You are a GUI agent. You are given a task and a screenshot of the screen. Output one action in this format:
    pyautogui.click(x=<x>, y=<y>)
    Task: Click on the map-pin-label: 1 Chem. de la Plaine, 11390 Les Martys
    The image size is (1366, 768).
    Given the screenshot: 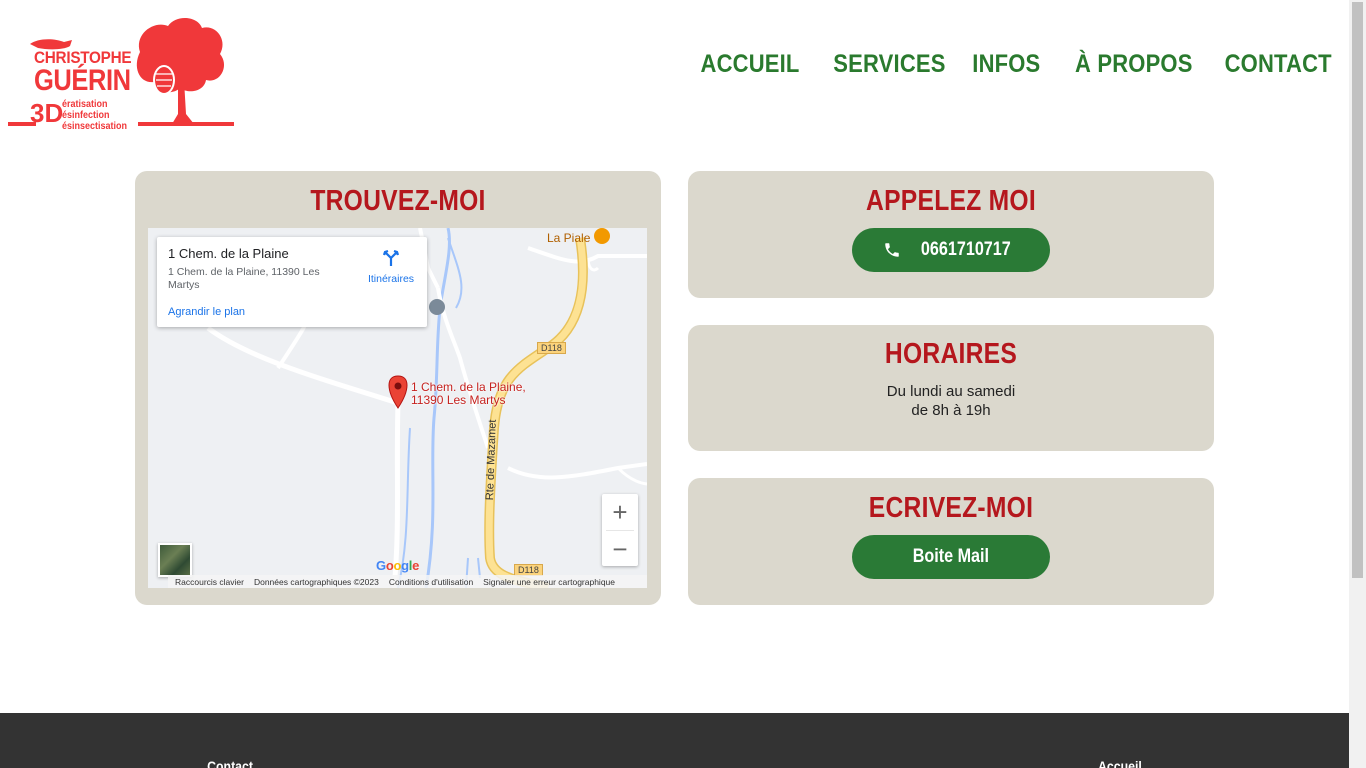 What is the action you would take?
    pyautogui.click(x=468, y=394)
    